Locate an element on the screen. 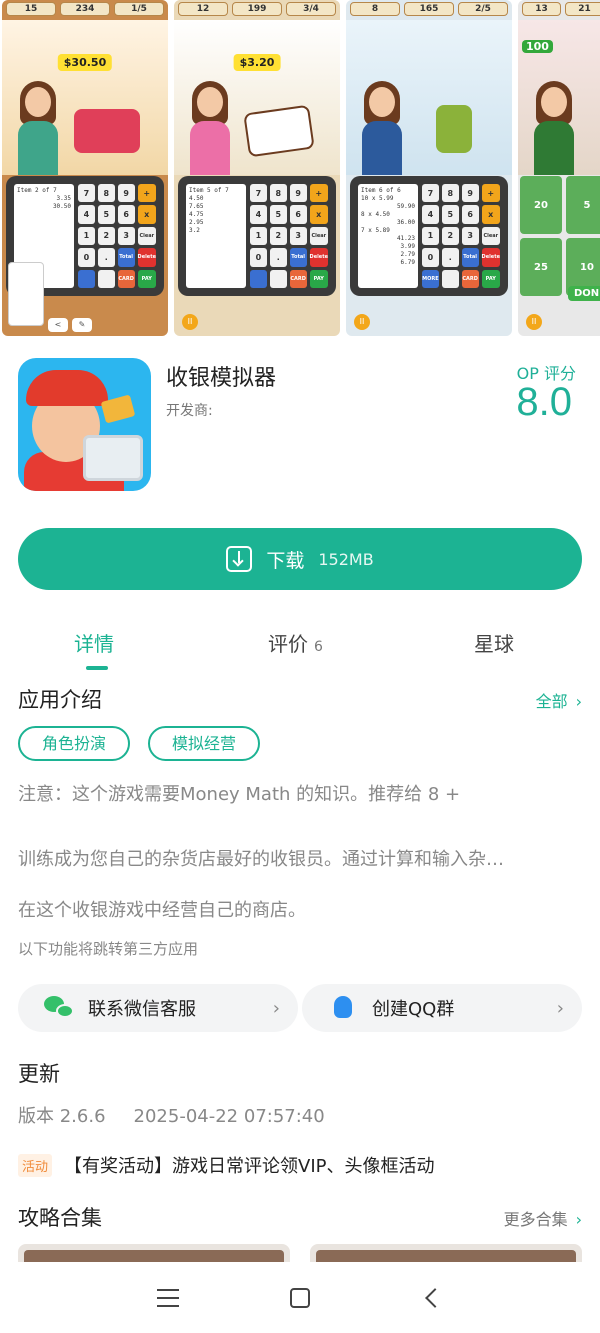  share-icon: < is located at coordinates (58, 325).